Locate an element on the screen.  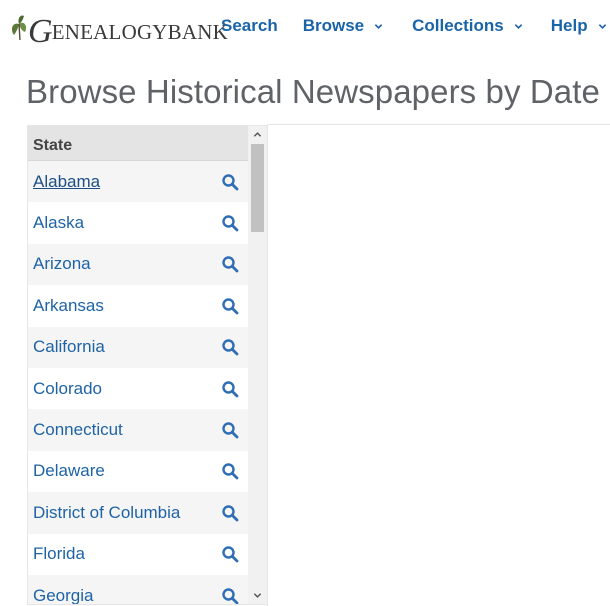
state-row-district-of-columbia: District of Columbia is located at coordinates (138, 513).